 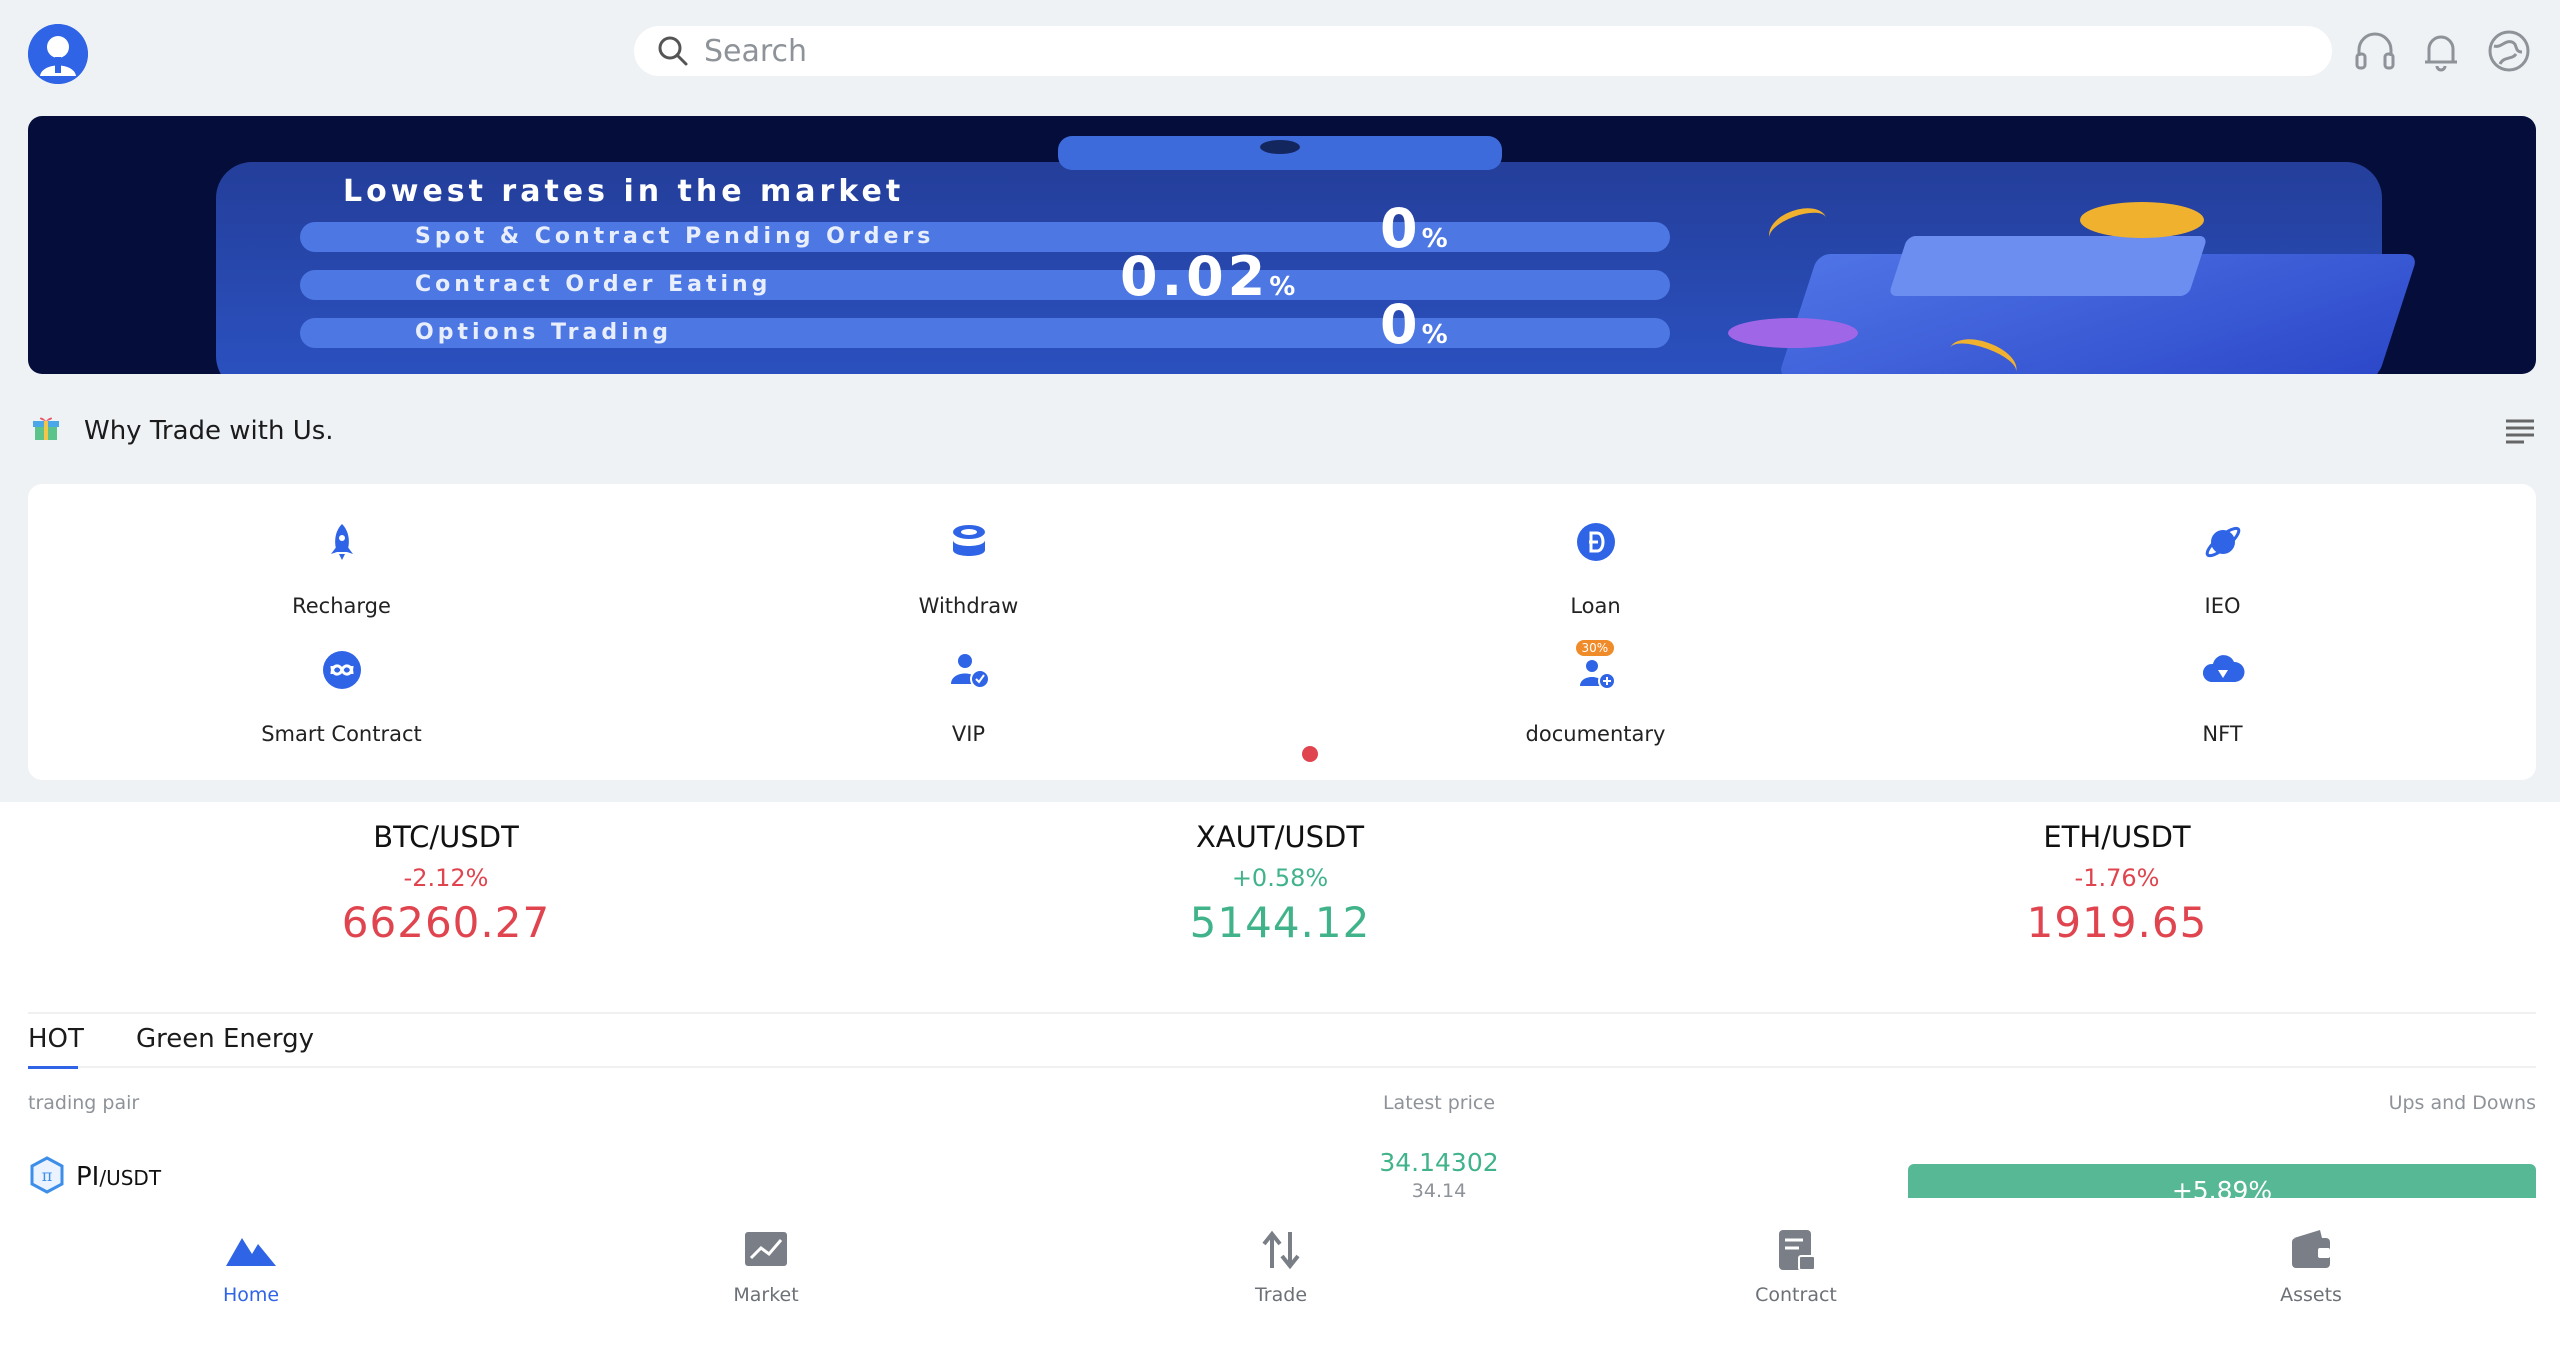 I want to click on planet-icon, so click(x=2222, y=542).